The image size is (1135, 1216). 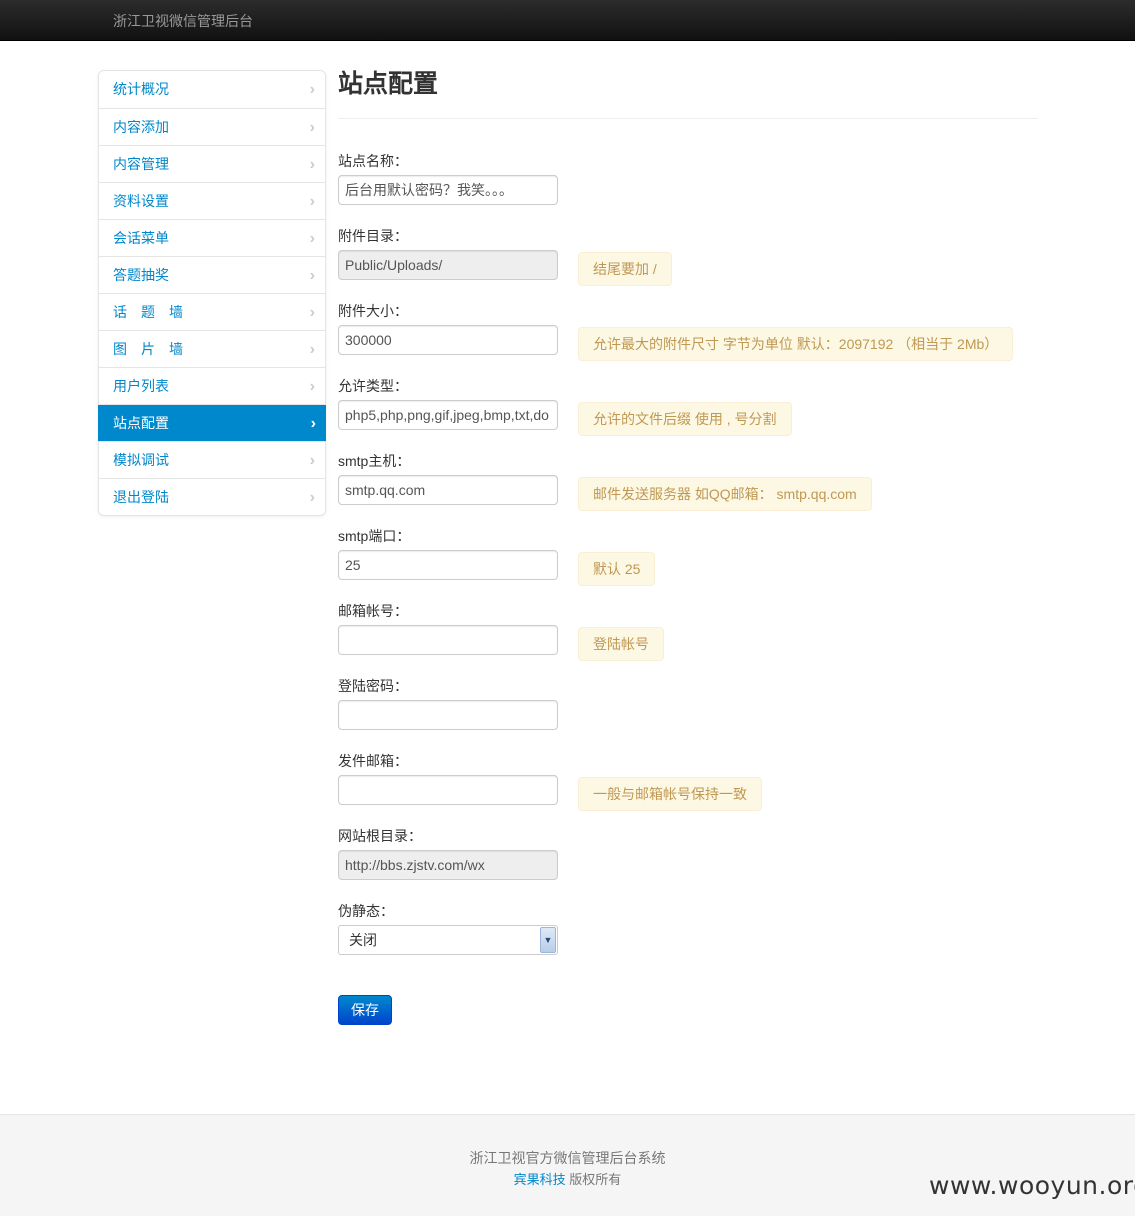 What do you see at coordinates (685, 419) in the screenshot?
I see `allow-types-hint: 允许的文件后缀 使用 , 号分割` at bounding box center [685, 419].